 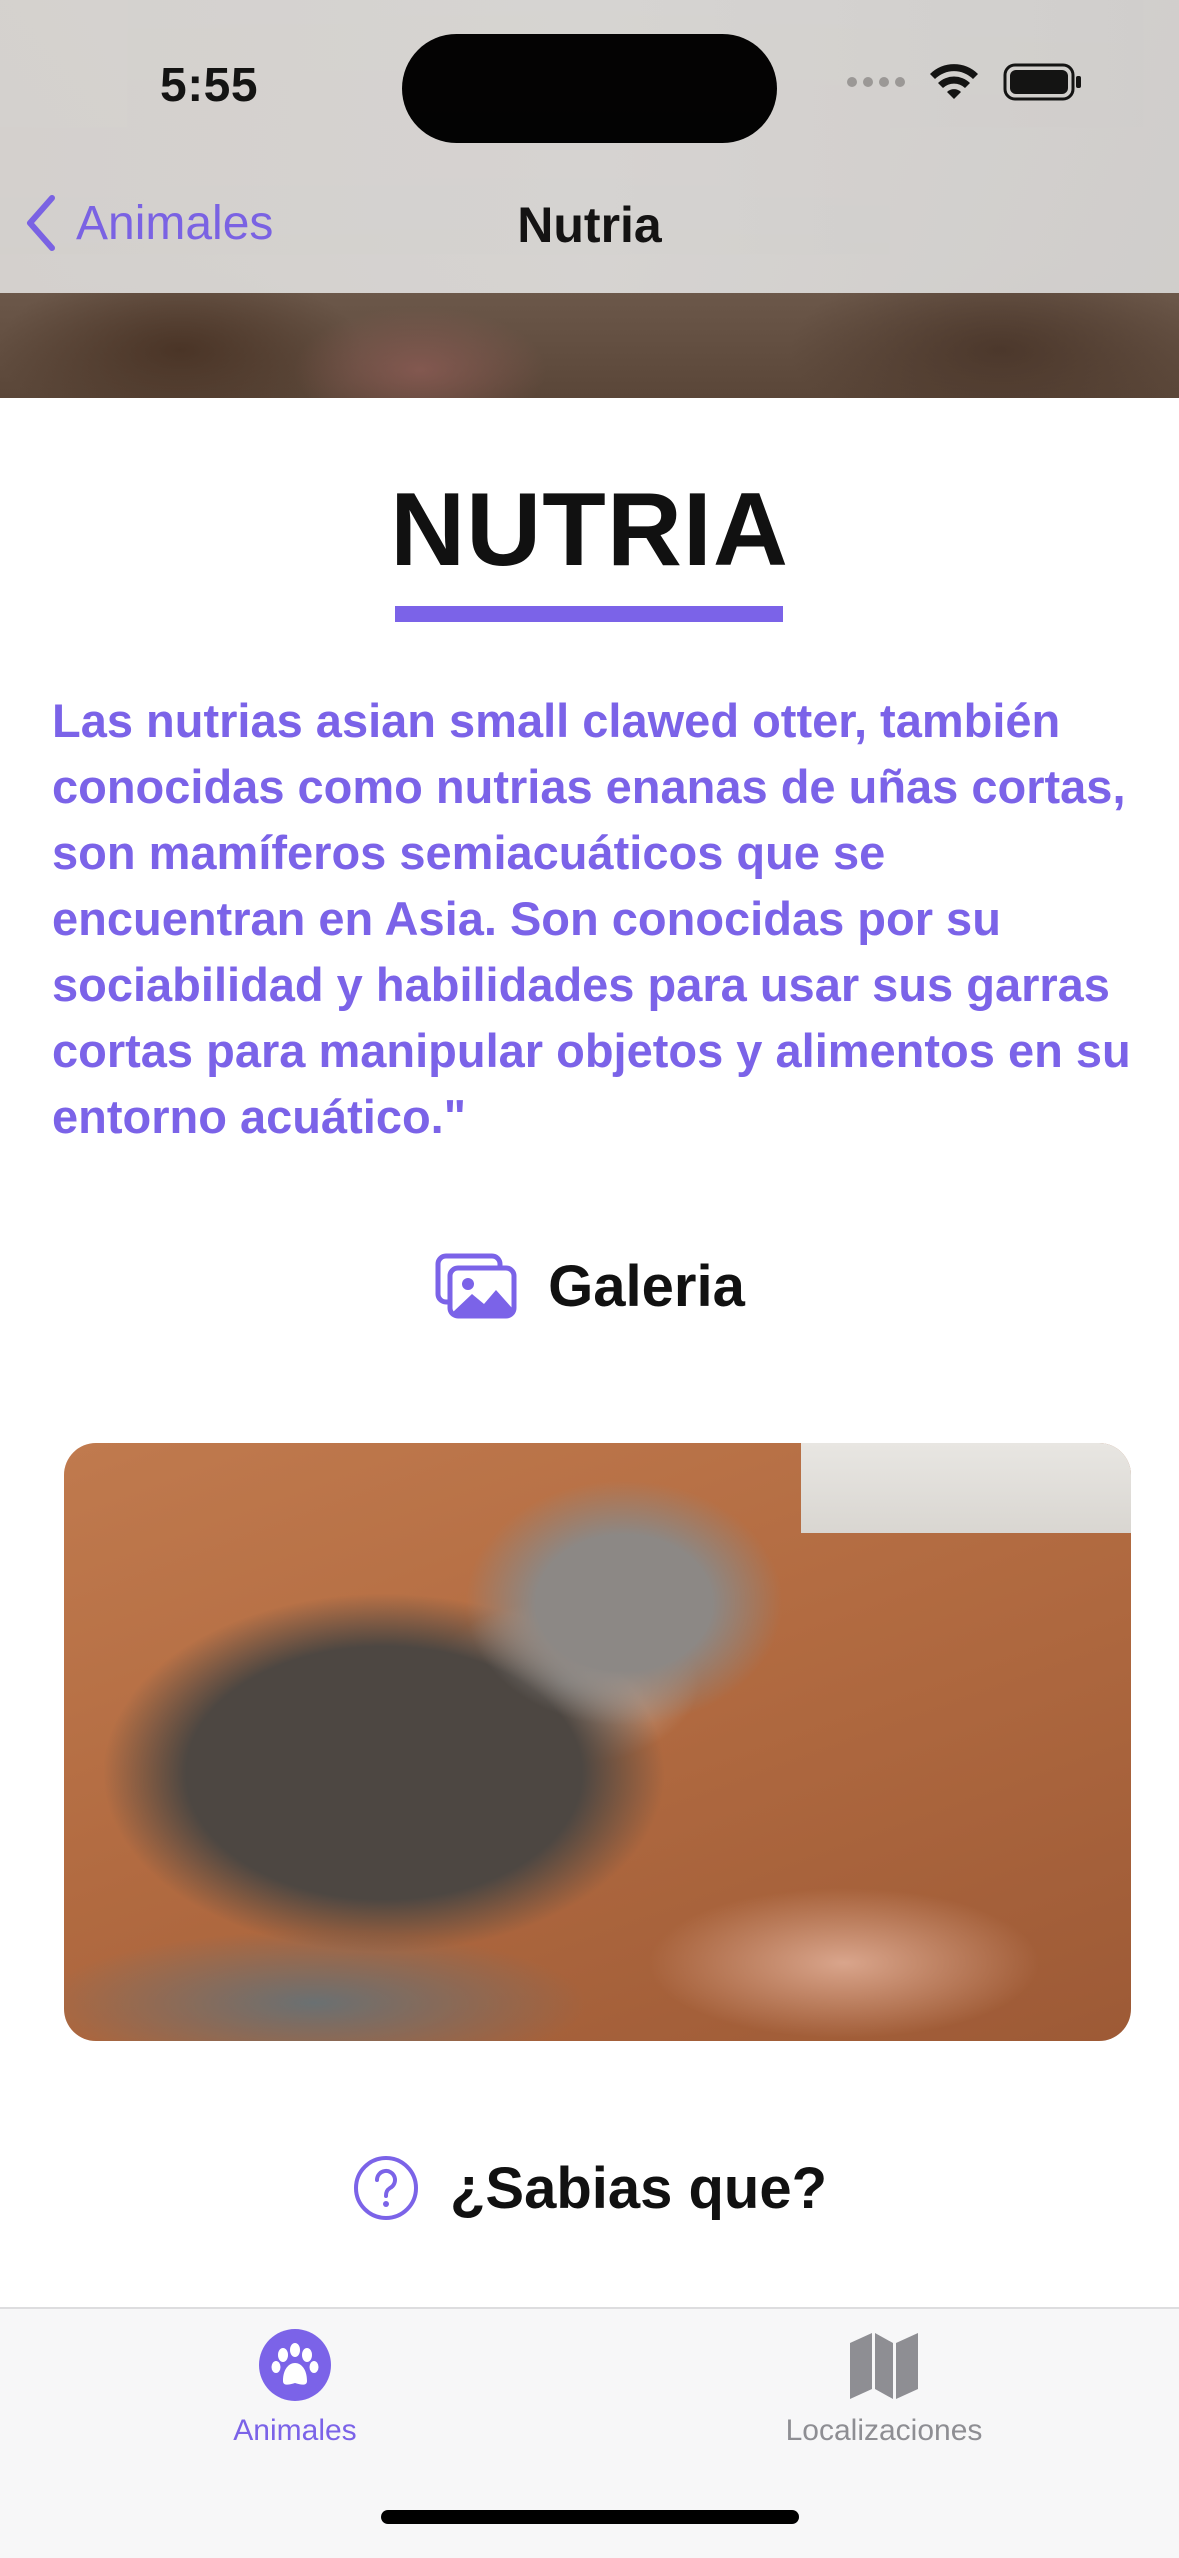 I want to click on title-underline, so click(x=589, y=614).